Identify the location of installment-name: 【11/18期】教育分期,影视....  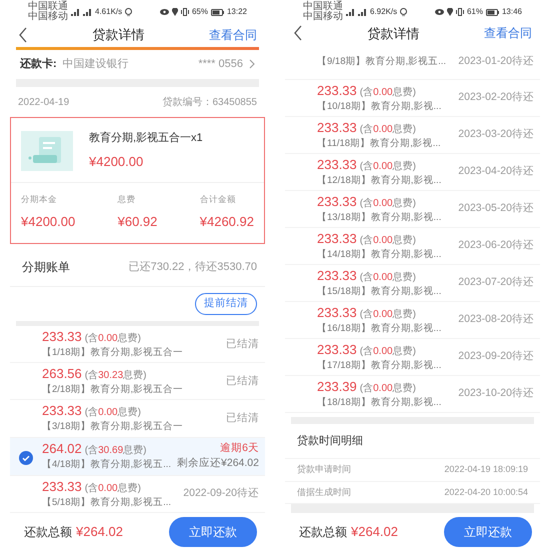
(379, 143).